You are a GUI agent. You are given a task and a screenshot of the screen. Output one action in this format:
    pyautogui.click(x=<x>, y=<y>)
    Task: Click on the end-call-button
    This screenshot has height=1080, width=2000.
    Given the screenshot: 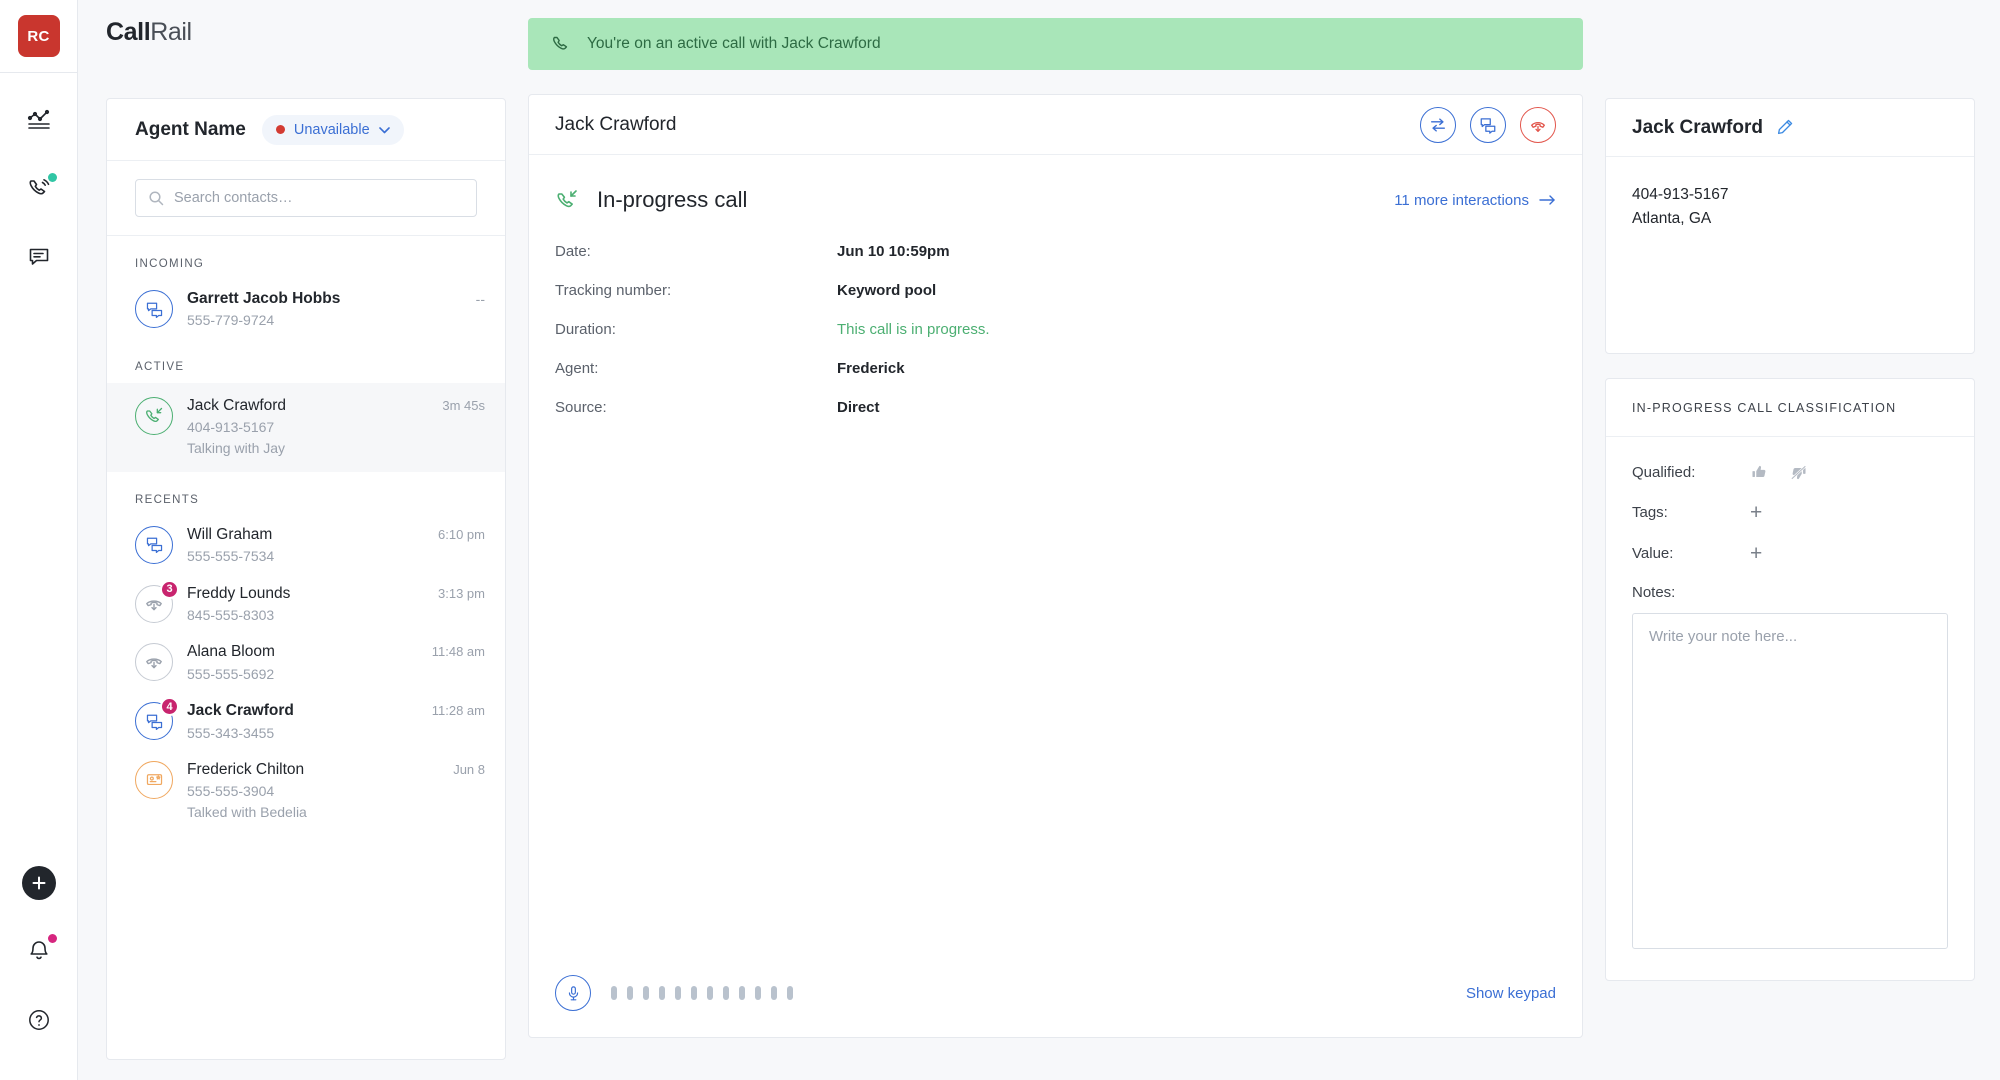 What is the action you would take?
    pyautogui.click(x=1538, y=124)
    